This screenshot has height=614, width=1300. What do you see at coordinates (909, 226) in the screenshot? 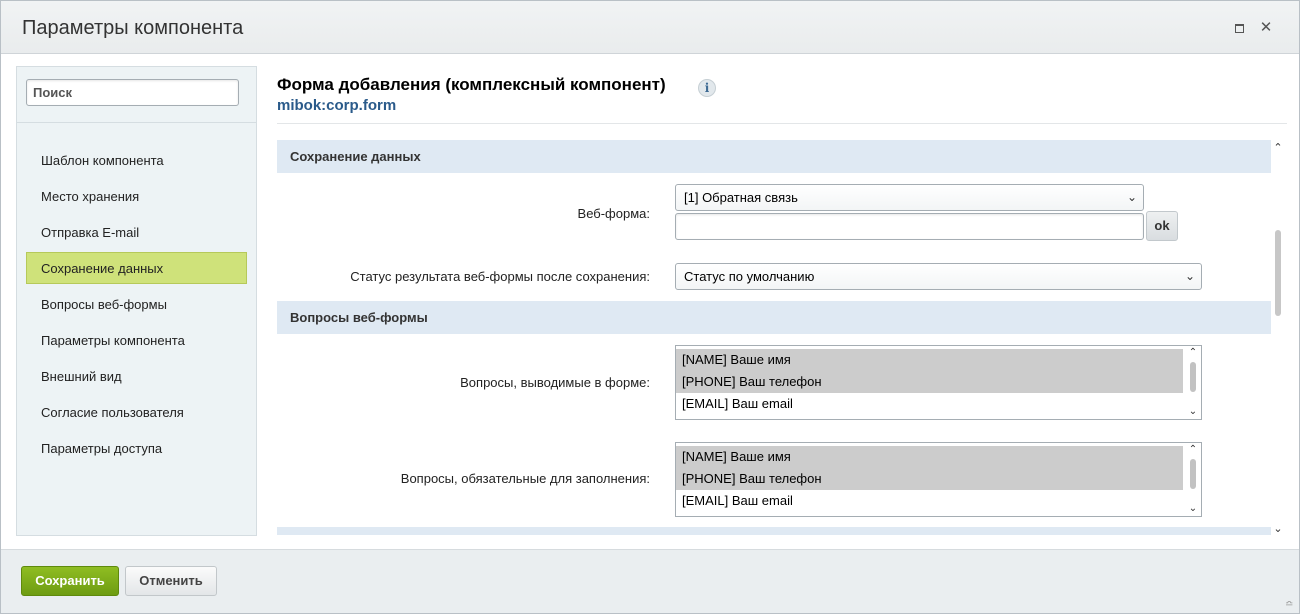
I see `webform-id-input` at bounding box center [909, 226].